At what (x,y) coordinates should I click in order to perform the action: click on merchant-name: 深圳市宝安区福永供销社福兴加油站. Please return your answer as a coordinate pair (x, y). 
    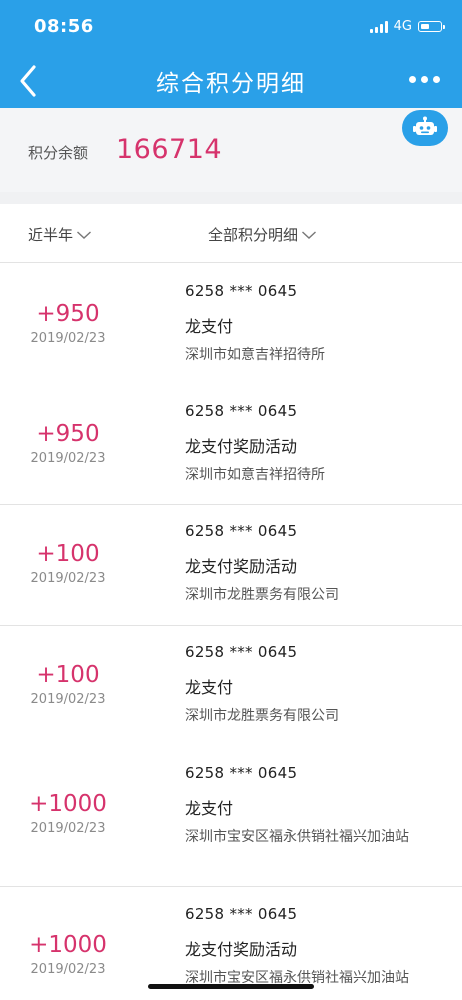
    Looking at the image, I should click on (297, 837).